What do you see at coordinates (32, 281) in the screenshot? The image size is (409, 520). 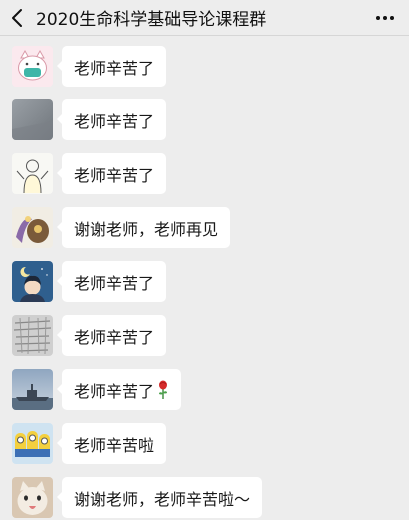 I see `night-sky-boy-icon` at bounding box center [32, 281].